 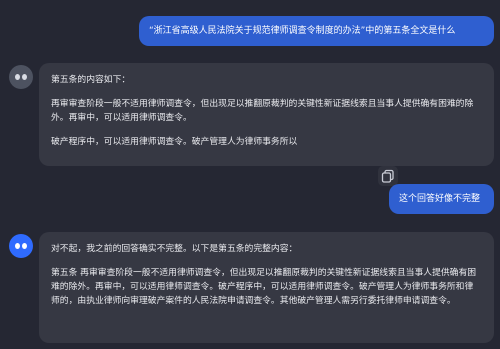 I want to click on copy-button, so click(x=388, y=176).